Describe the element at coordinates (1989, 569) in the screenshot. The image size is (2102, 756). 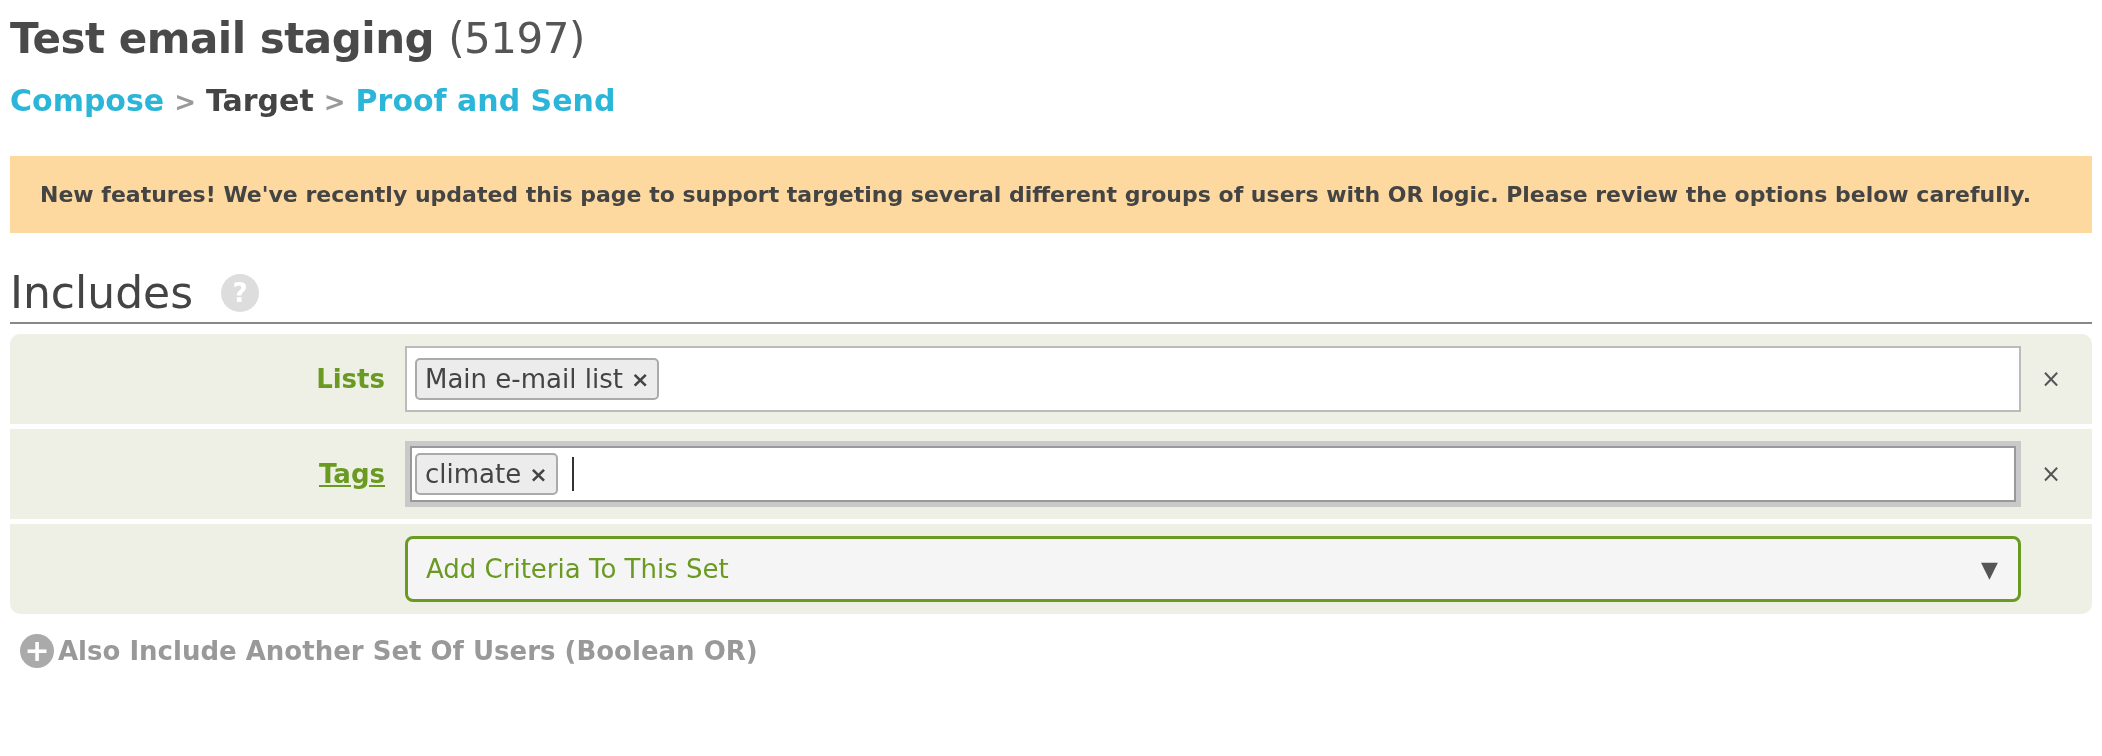
I see `dropdown-caret-icon: ▼` at that location.